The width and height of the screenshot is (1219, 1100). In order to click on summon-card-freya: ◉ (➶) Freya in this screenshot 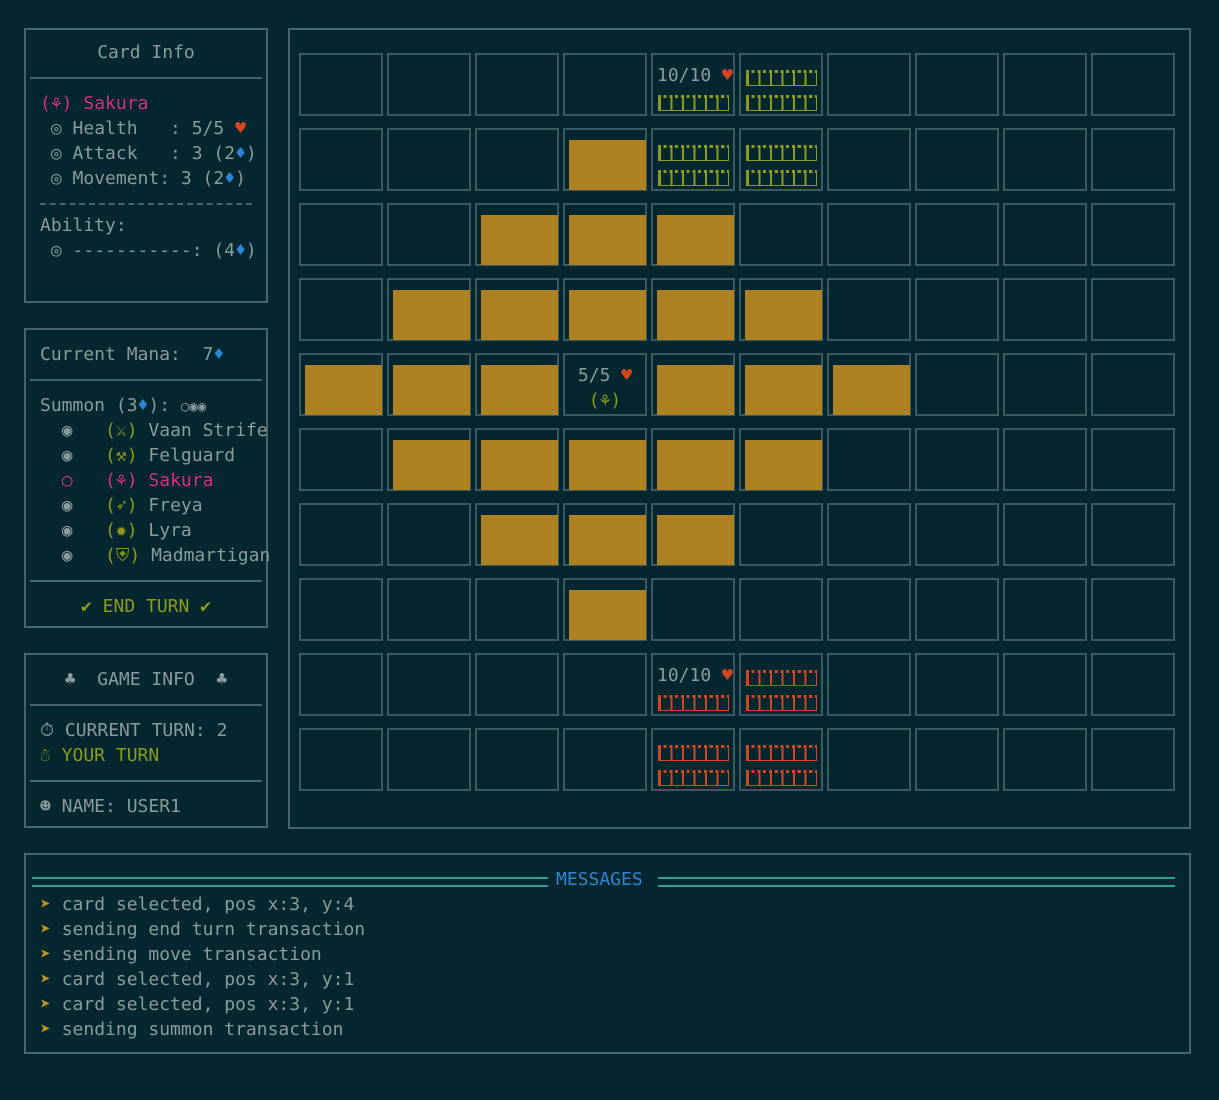, I will do `click(146, 505)`.